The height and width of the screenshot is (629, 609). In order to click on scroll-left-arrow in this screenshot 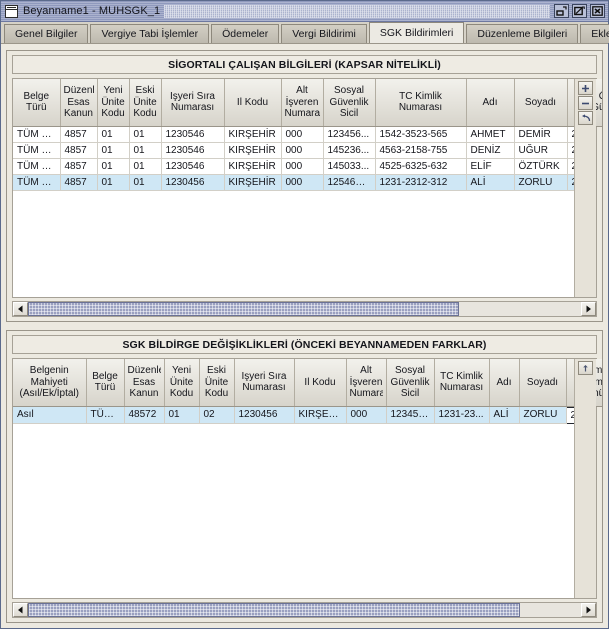, I will do `click(20, 610)`.